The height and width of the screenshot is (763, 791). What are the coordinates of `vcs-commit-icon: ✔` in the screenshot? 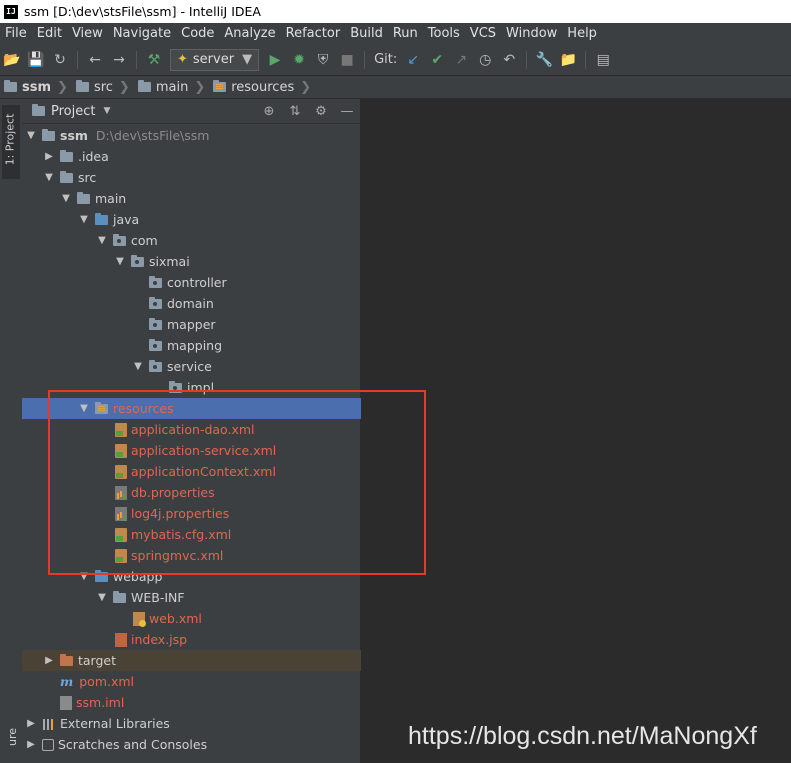 It's located at (437, 60).